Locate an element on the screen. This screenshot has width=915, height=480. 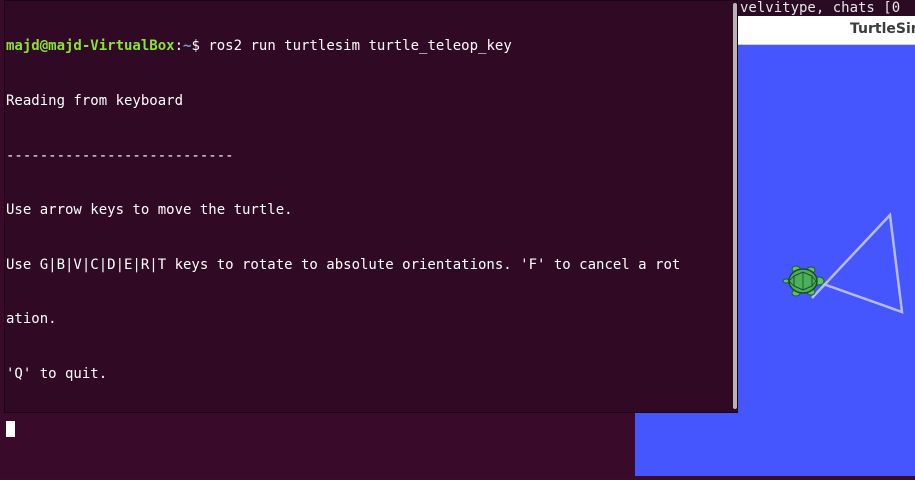
terminal-scrollbar is located at coordinates (735, 206).